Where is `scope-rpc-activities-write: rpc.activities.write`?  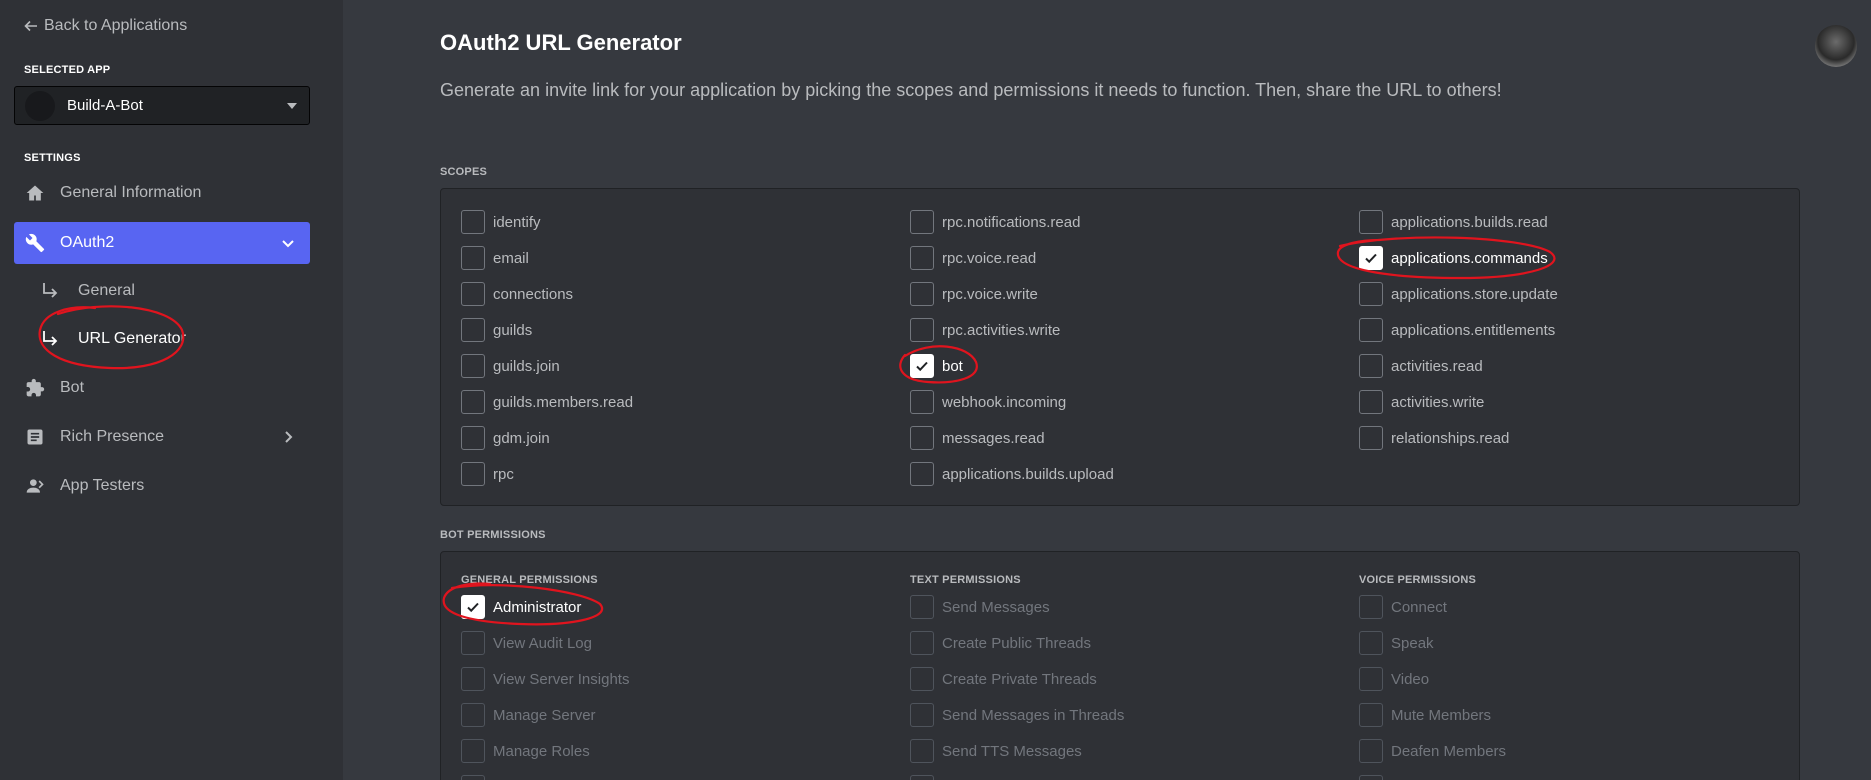
scope-rpc-activities-write: rpc.activities.write is located at coordinates (985, 330).